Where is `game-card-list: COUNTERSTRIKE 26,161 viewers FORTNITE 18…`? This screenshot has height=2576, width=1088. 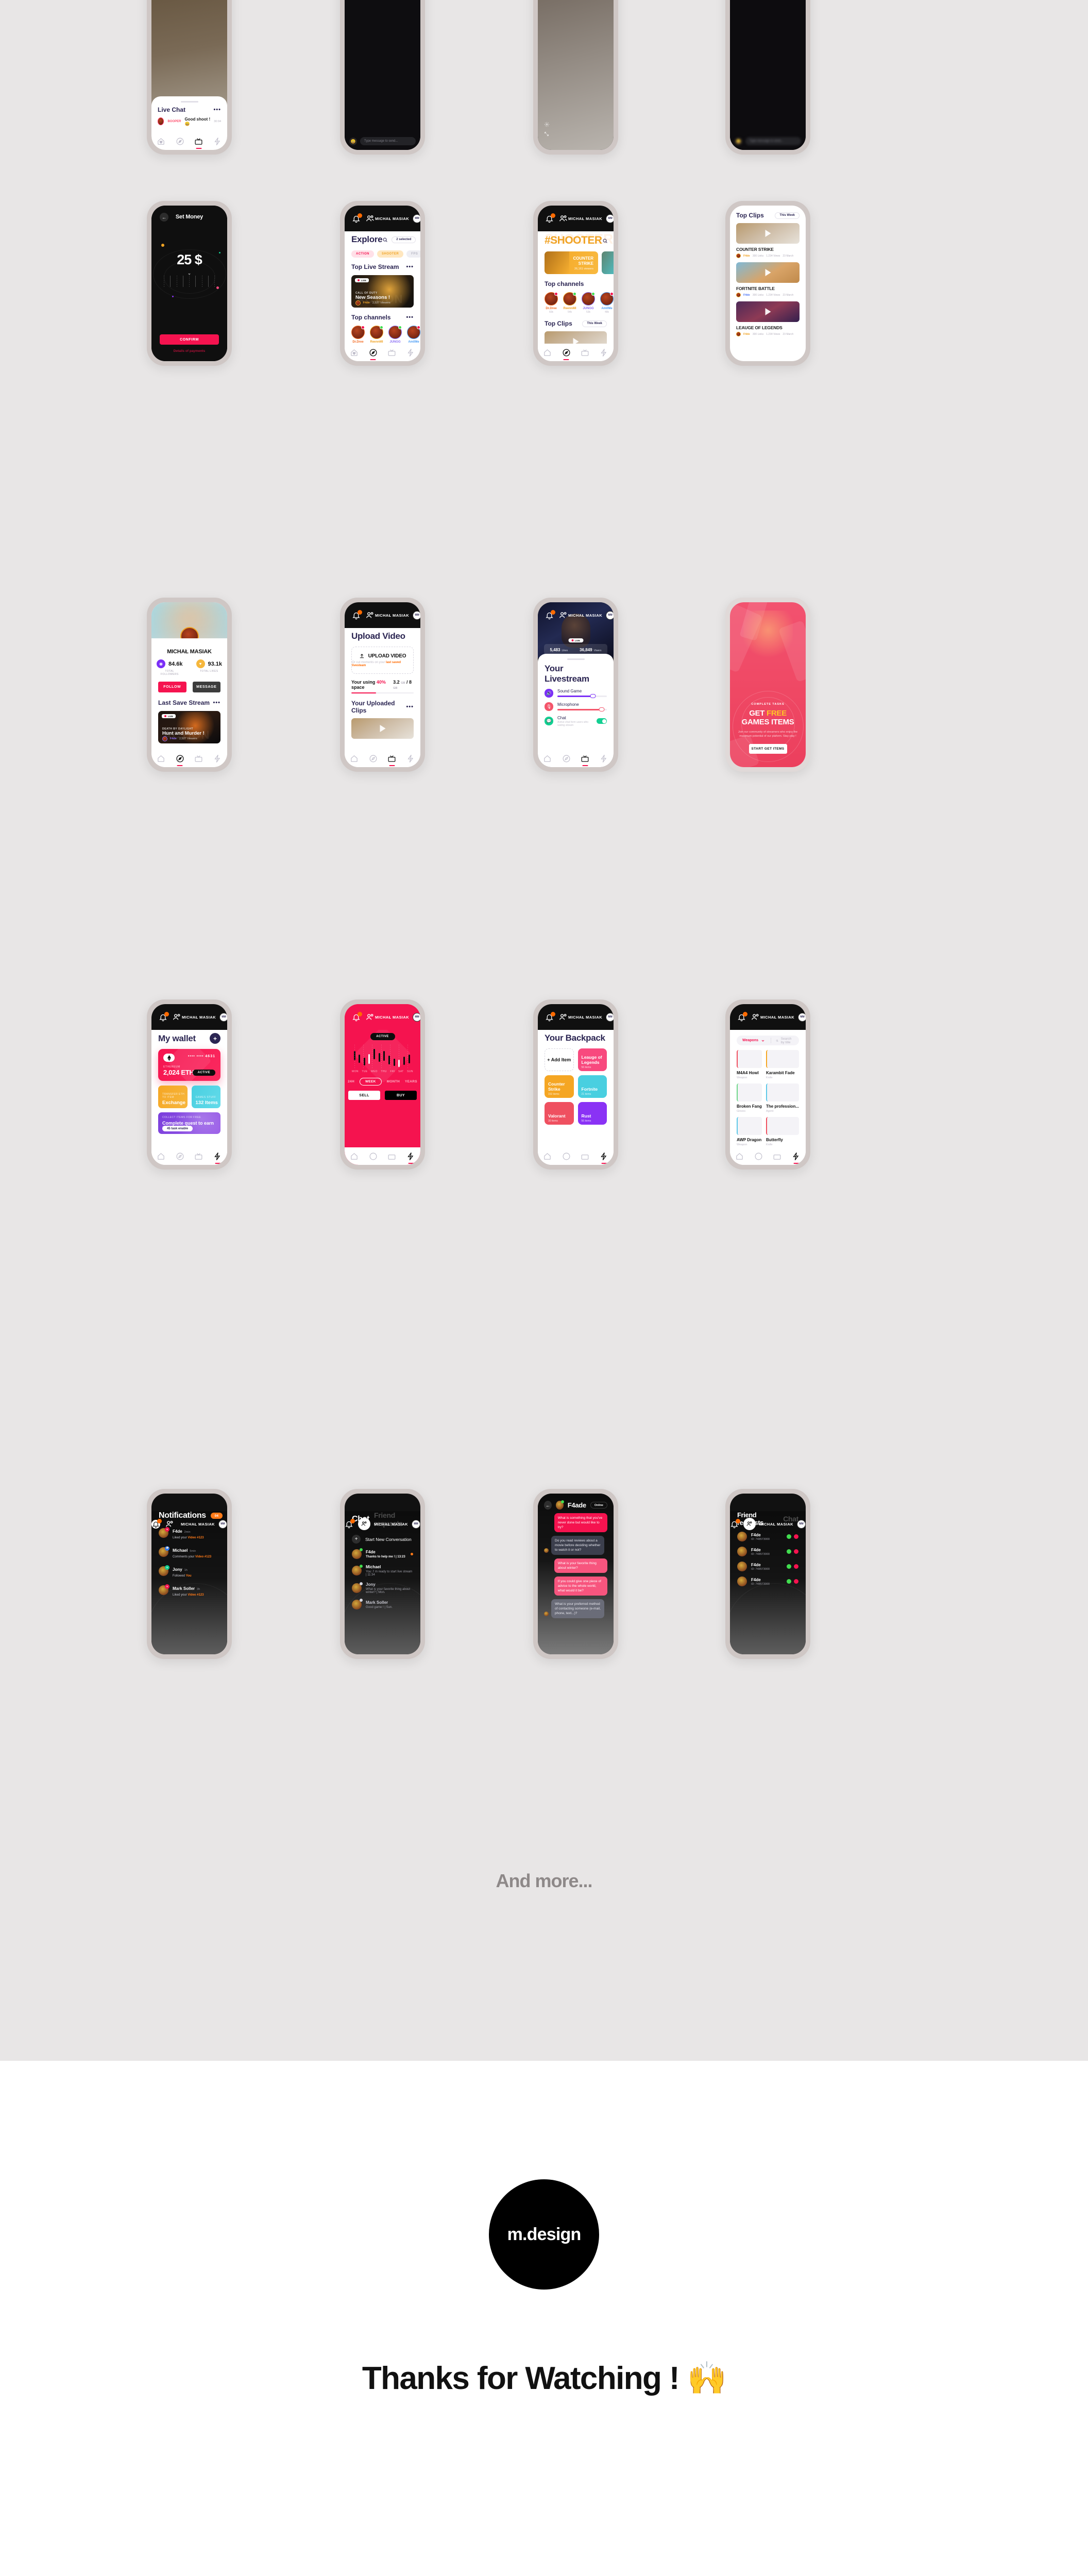
game-card-list: COUNTERSTRIKE 26,161 viewers FORTNITE 18… is located at coordinates (579, 262).